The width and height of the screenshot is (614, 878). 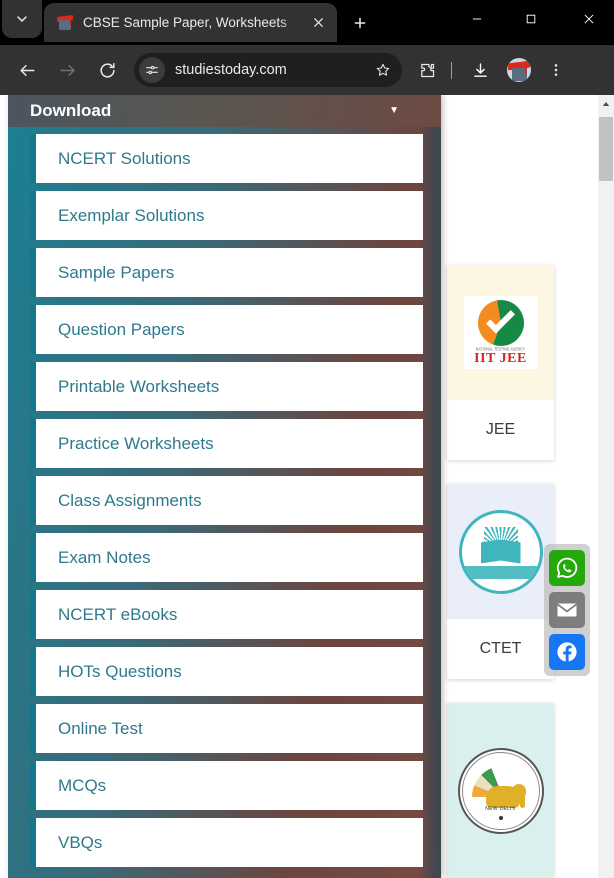 What do you see at coordinates (500, 808) in the screenshot?
I see `icse-emblem-bottom-text: NEW DELHI` at bounding box center [500, 808].